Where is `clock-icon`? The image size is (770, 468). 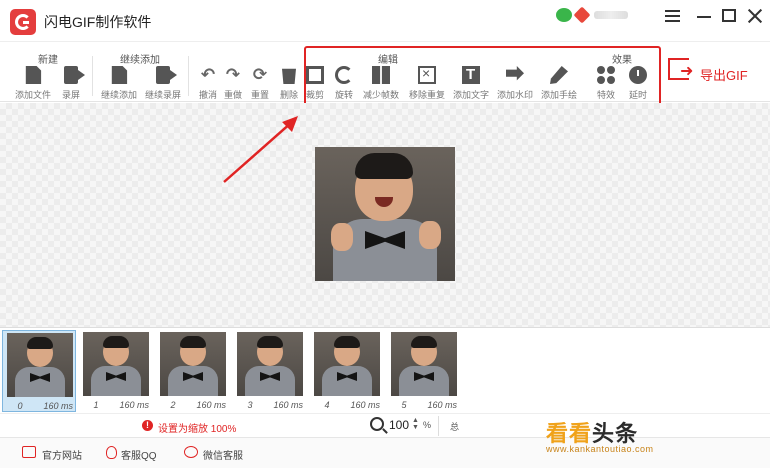
clock-icon is located at coordinates (638, 75).